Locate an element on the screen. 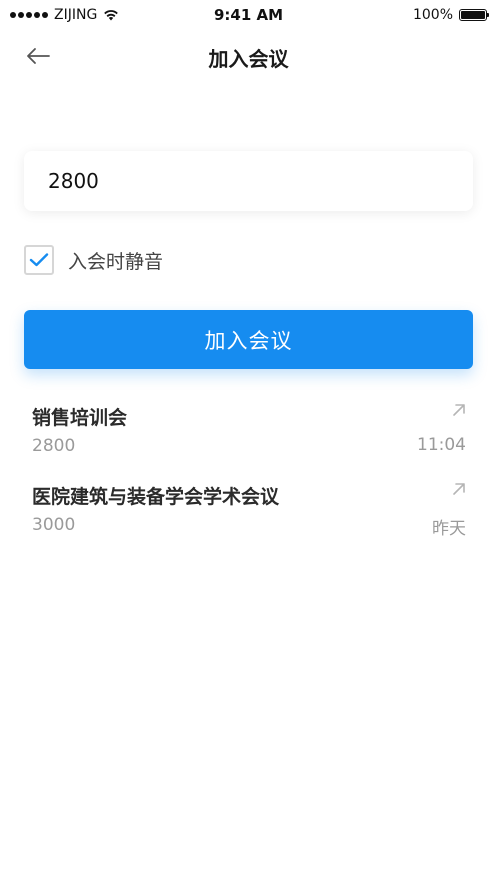  back-button is located at coordinates (38, 56).